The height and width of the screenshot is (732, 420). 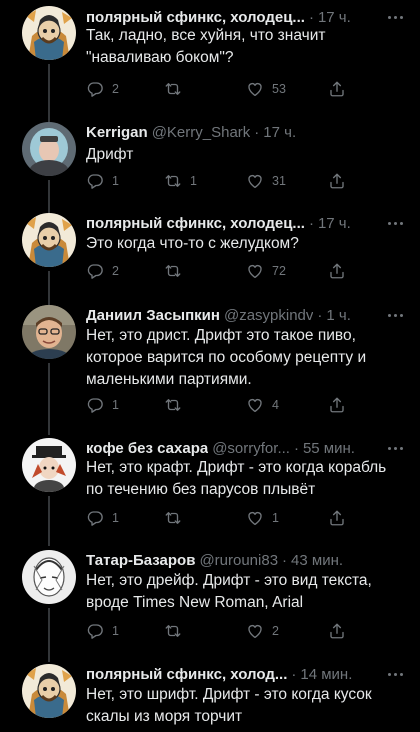 I want to click on author-handle: @Kerry_Shark, so click(x=201, y=132).